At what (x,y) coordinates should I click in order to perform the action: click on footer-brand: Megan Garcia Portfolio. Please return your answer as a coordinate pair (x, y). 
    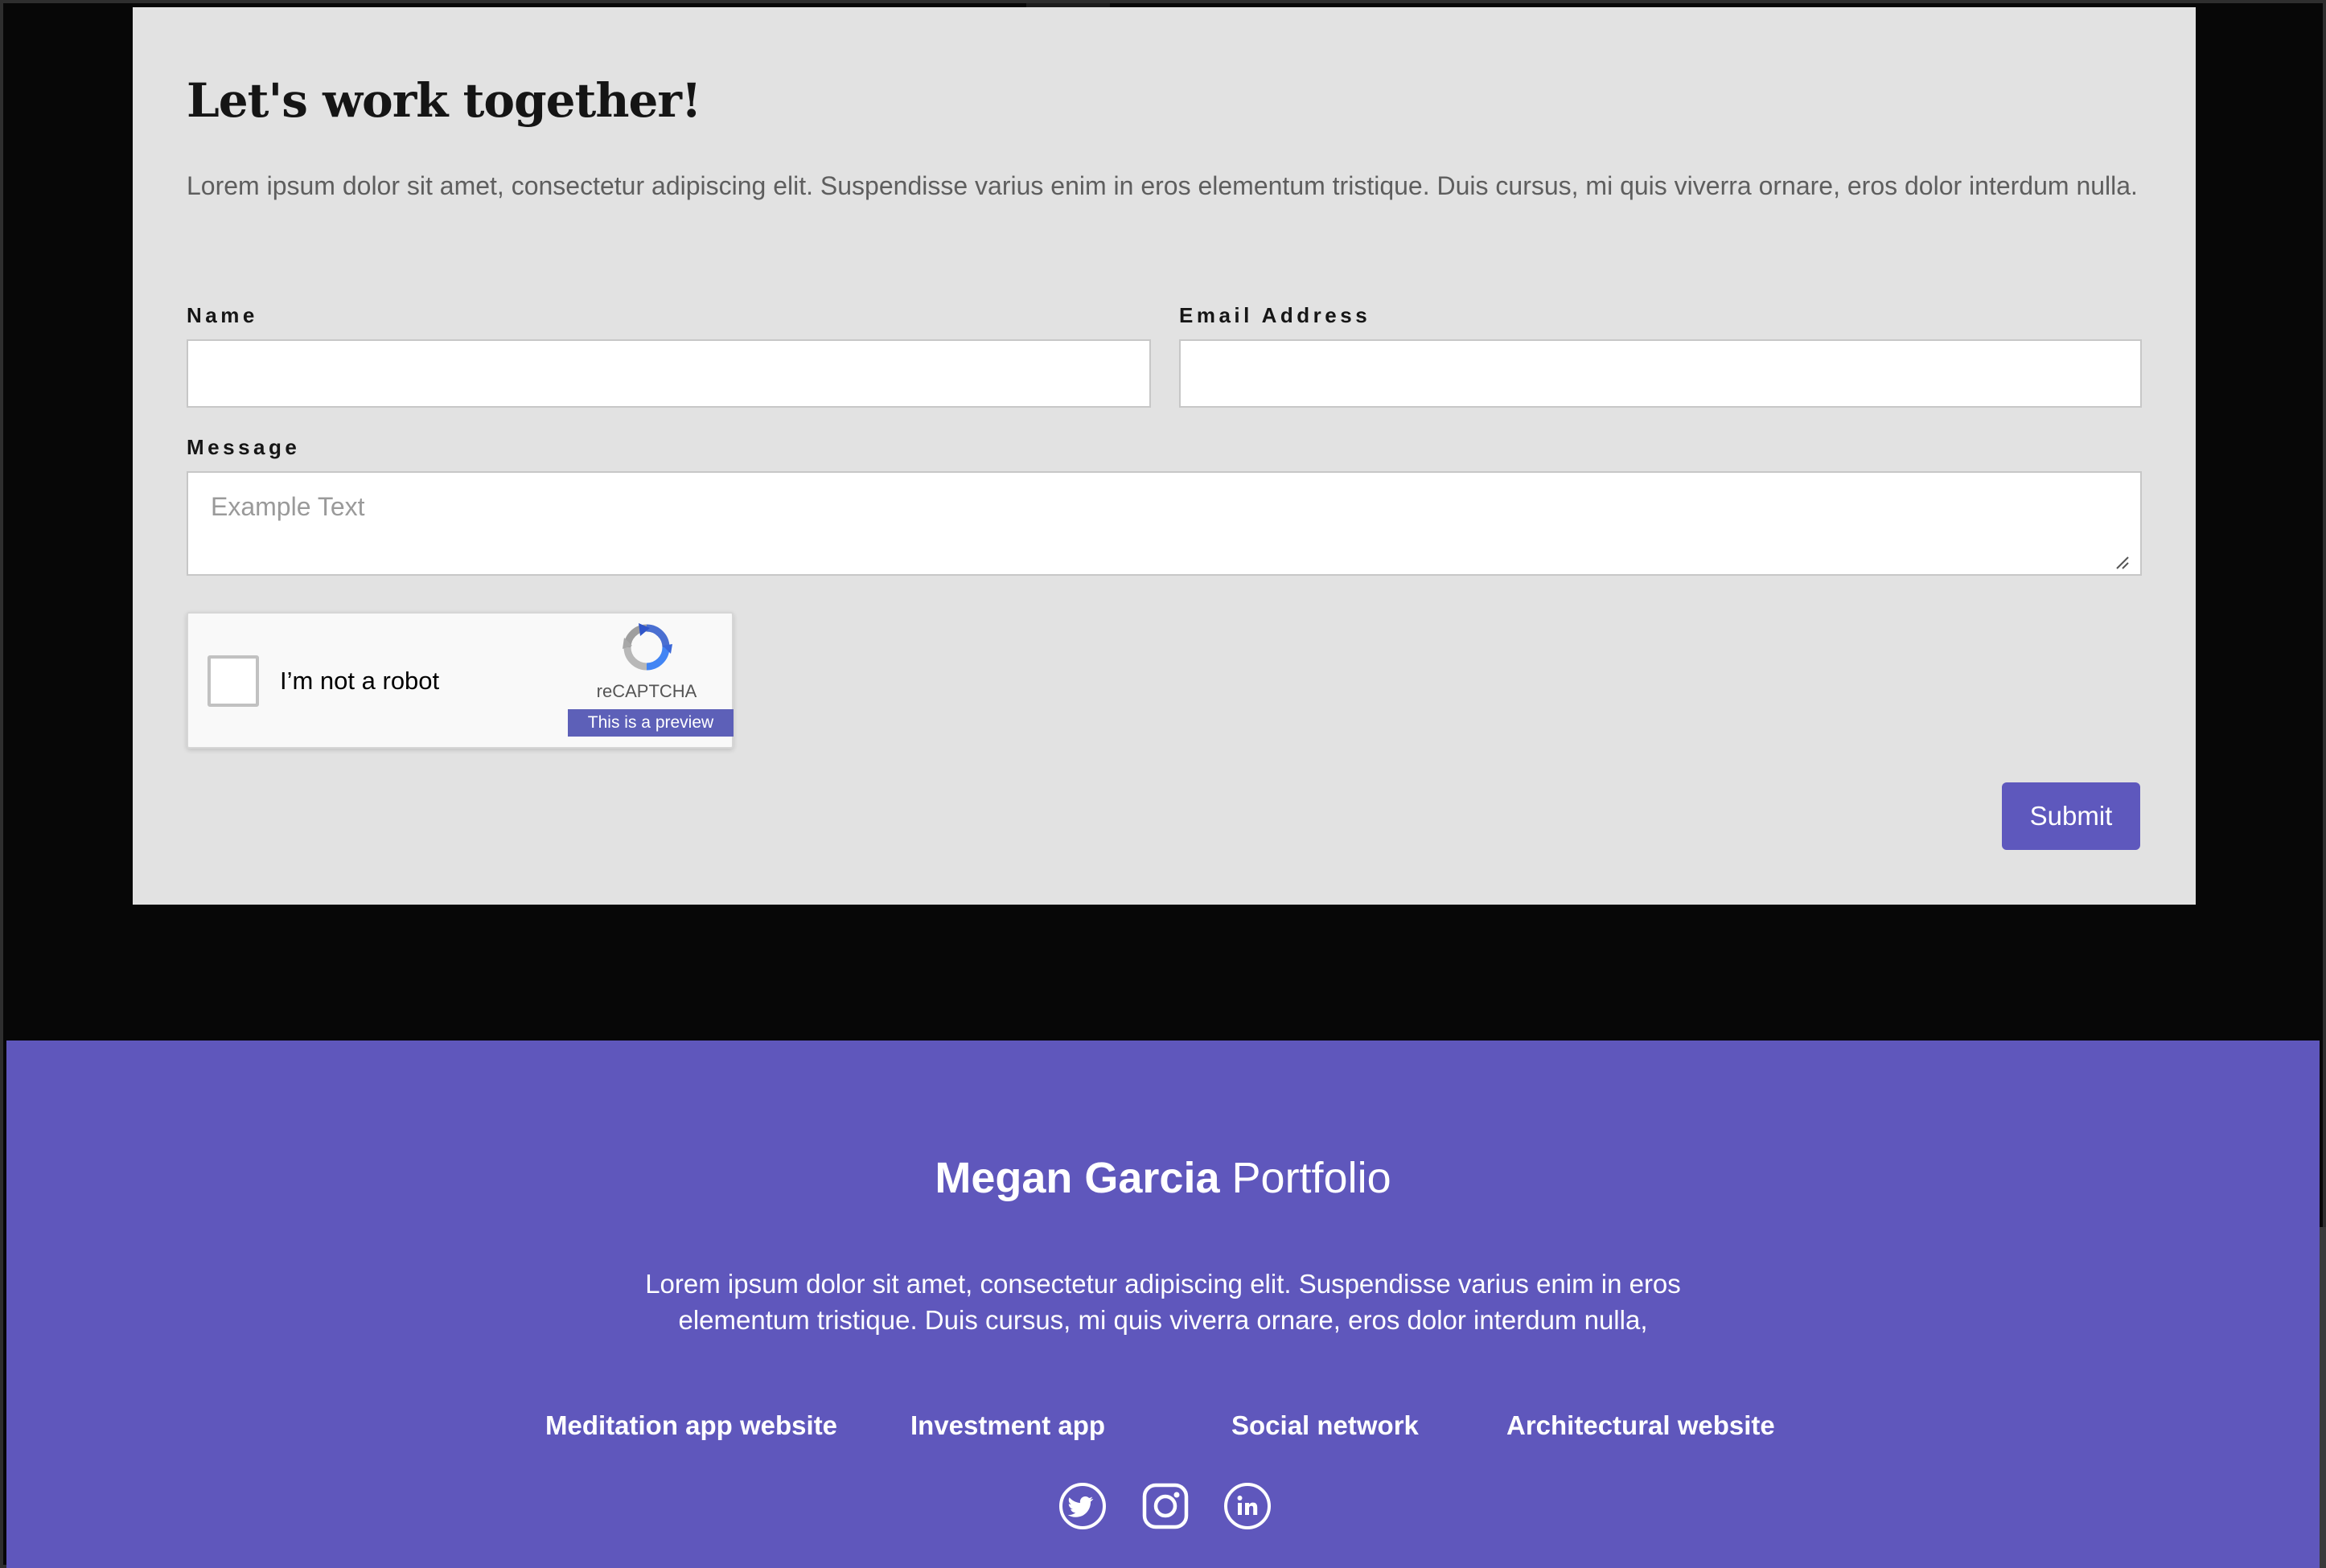
    Looking at the image, I should click on (1163, 1178).